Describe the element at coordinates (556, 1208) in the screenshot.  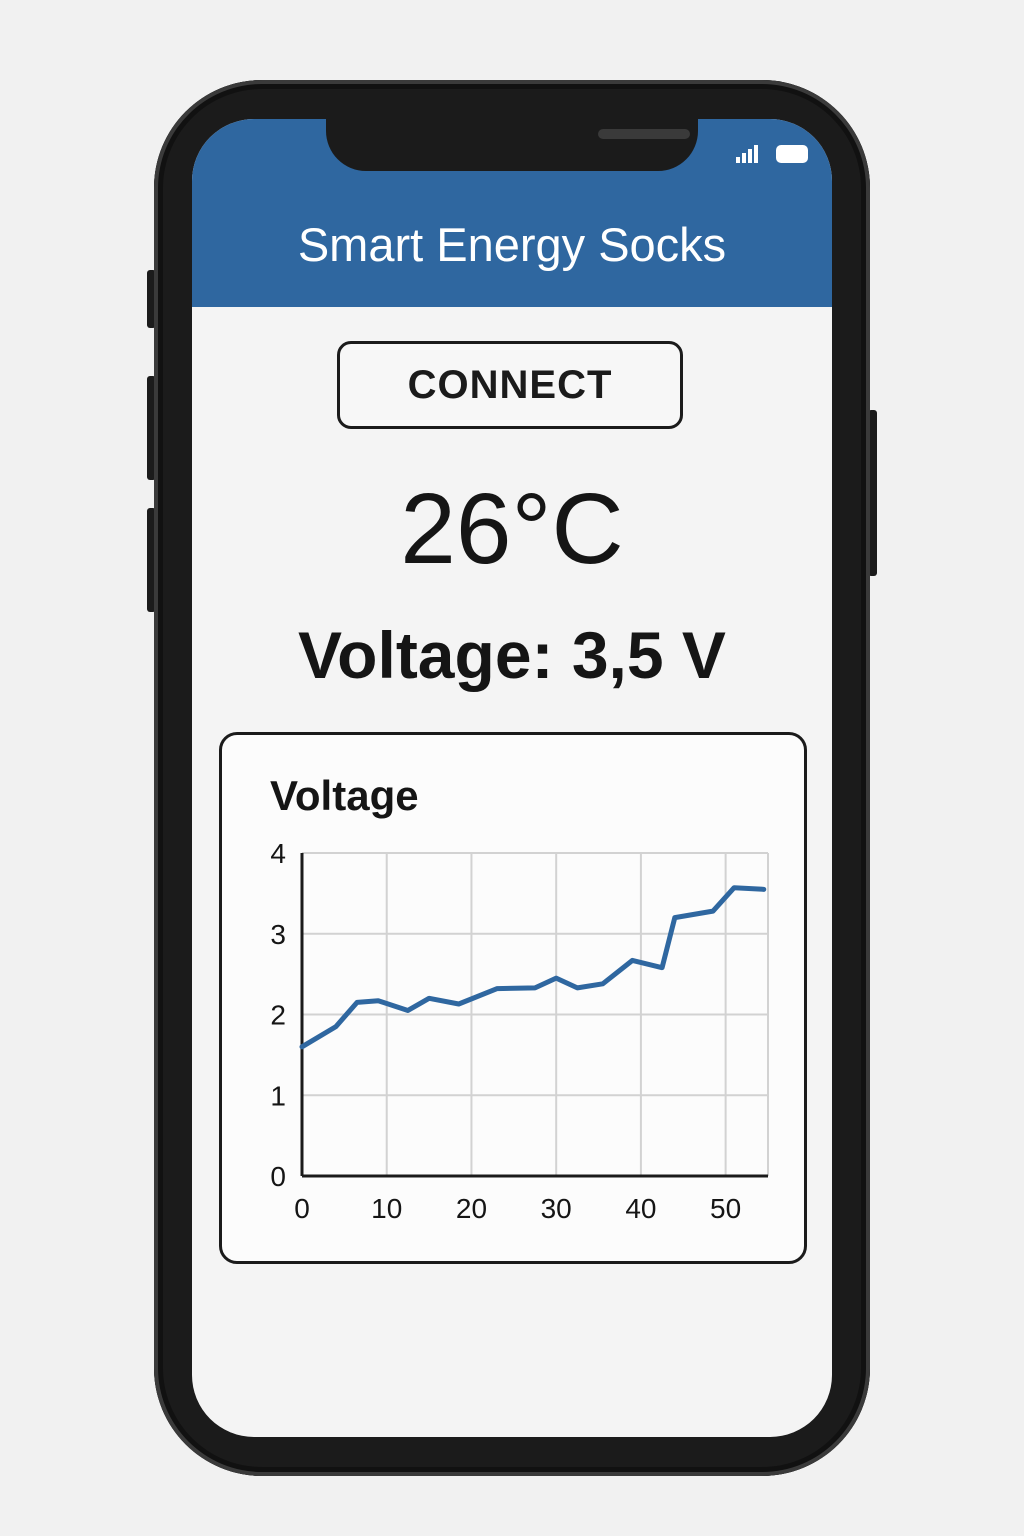
I see `x-tick-label: 30` at that location.